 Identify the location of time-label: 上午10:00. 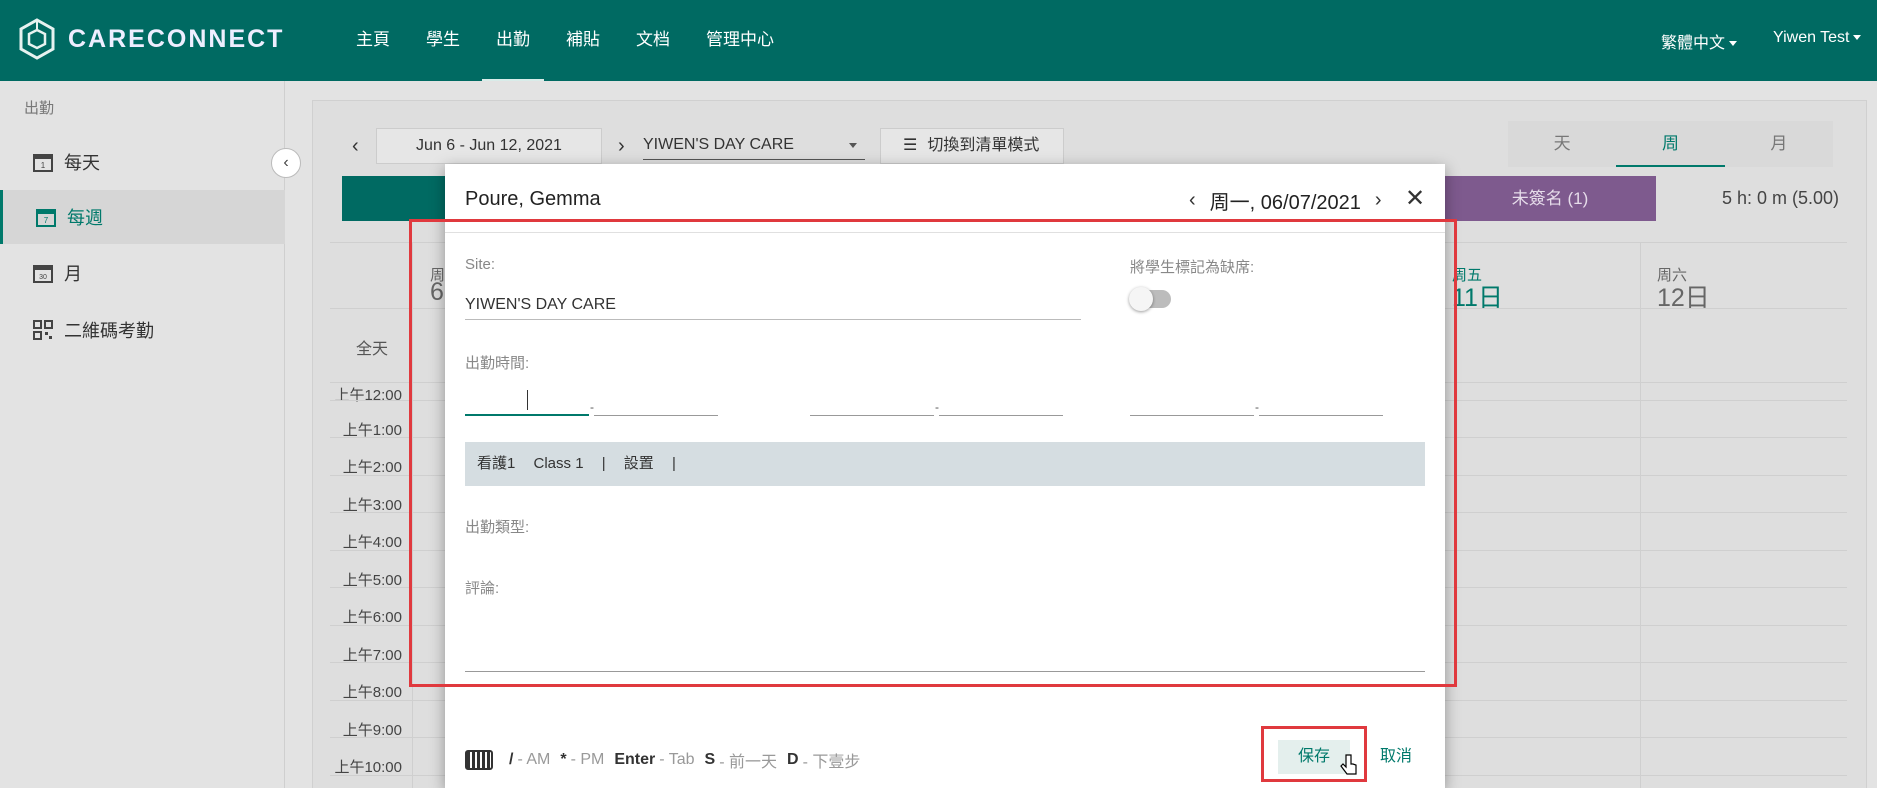
(368, 767).